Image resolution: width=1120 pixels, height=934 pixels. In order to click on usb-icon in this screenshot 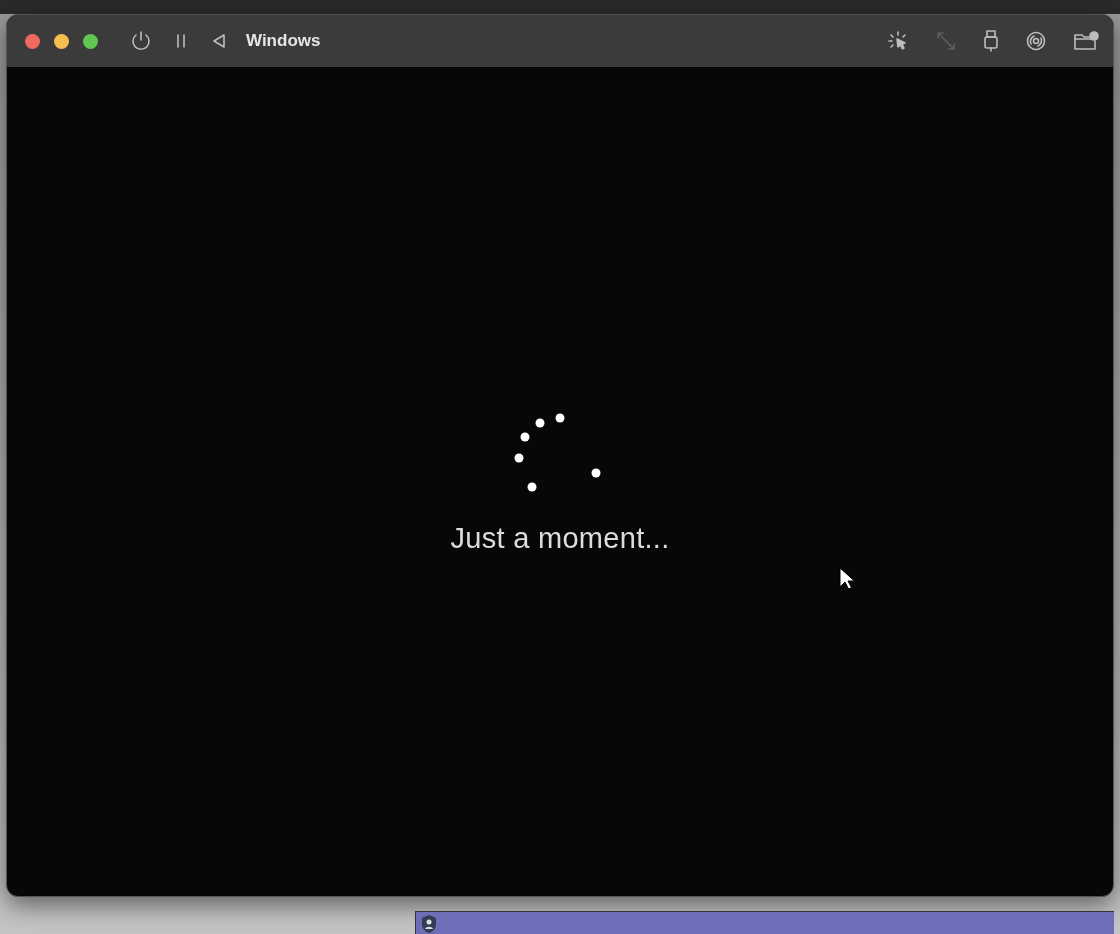, I will do `click(991, 41)`.